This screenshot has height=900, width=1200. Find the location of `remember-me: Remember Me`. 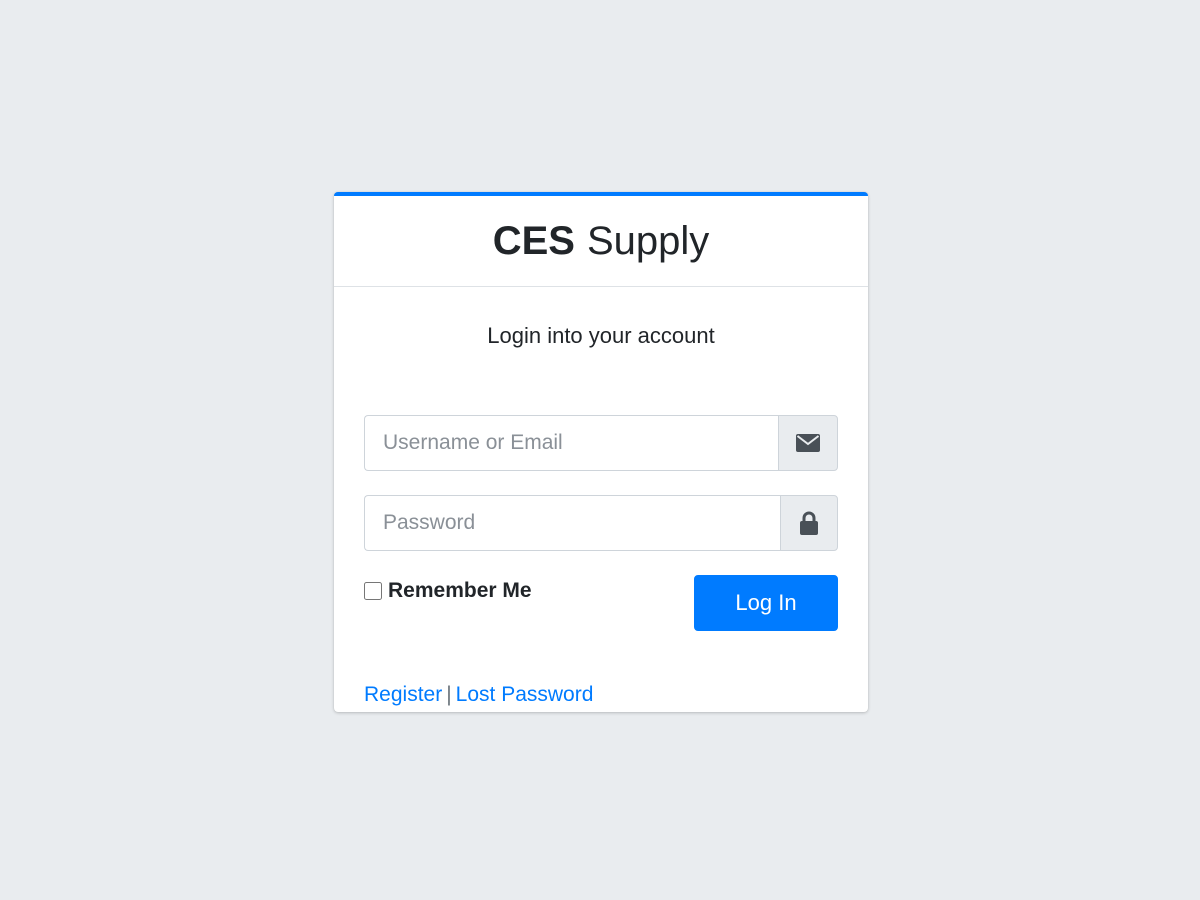

remember-me: Remember Me is located at coordinates (448, 591).